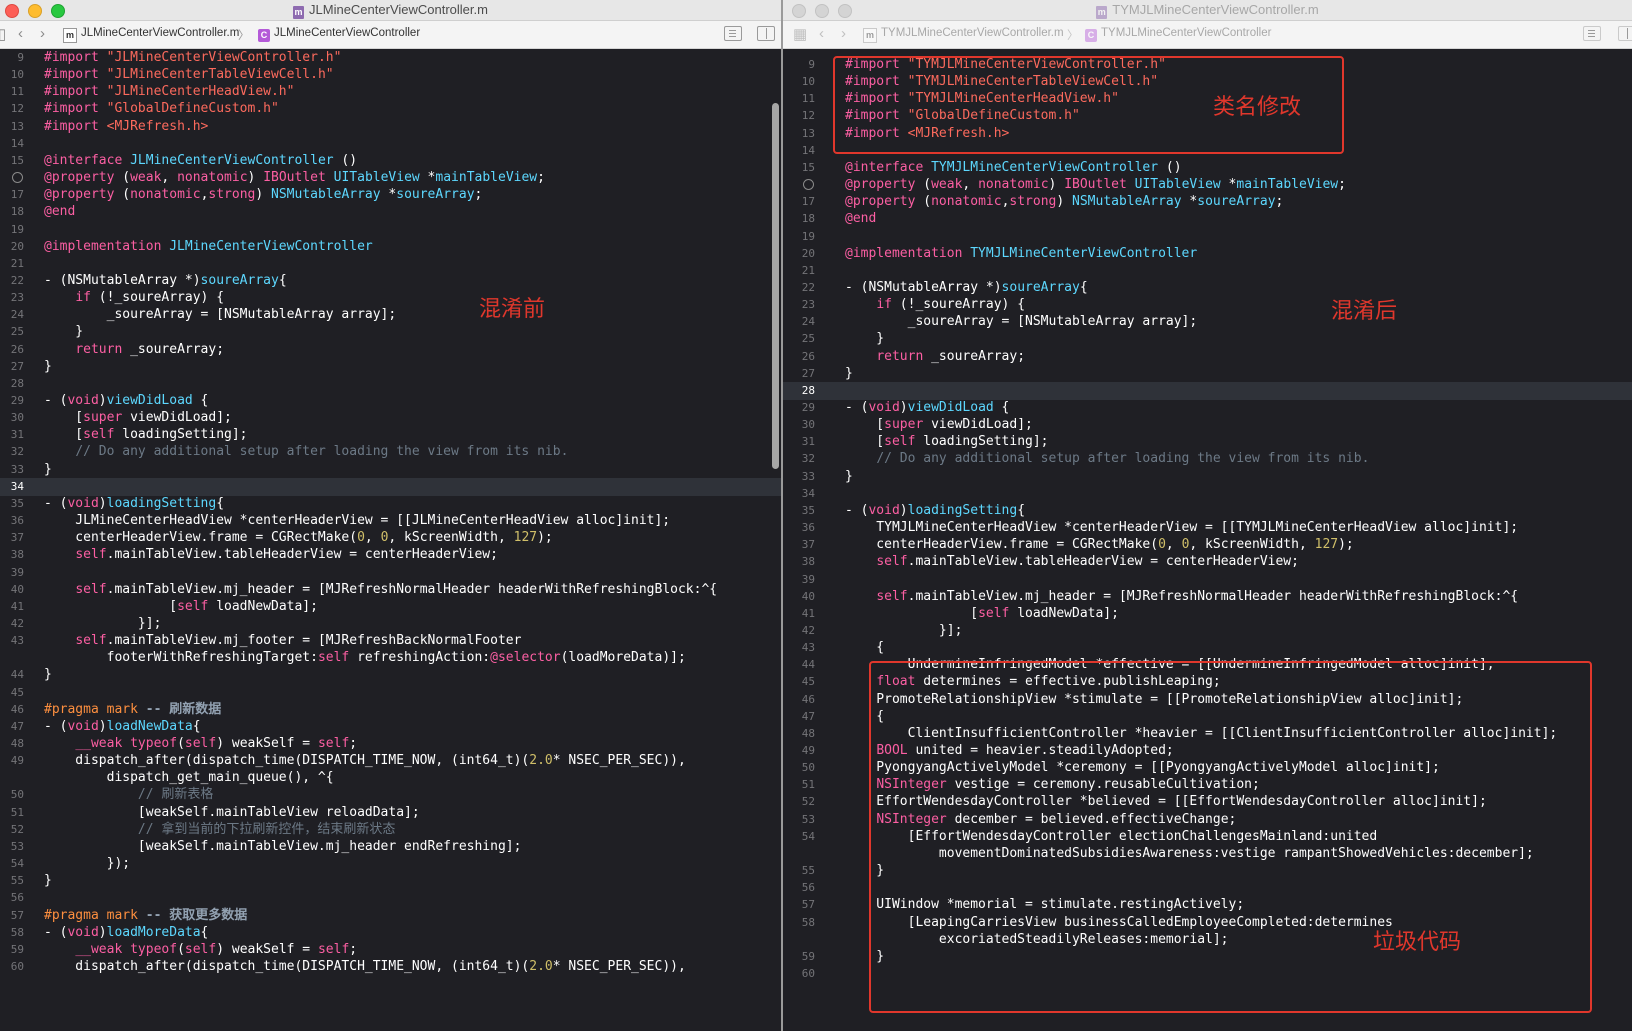 The height and width of the screenshot is (1031, 1632). Describe the element at coordinates (390, 144) in the screenshot. I see `code-line: 14` at that location.